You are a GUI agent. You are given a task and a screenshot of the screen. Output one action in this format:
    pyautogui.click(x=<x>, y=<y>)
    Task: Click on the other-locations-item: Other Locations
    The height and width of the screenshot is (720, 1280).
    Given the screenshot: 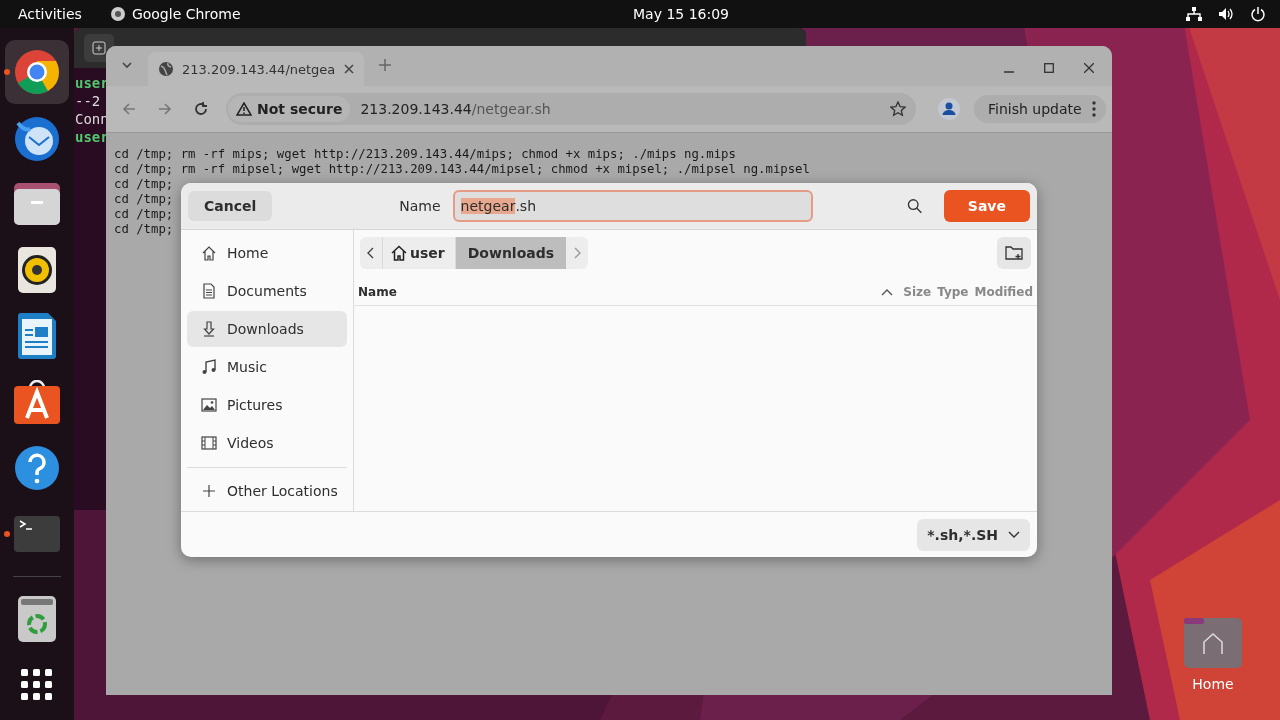 What is the action you would take?
    pyautogui.click(x=267, y=491)
    